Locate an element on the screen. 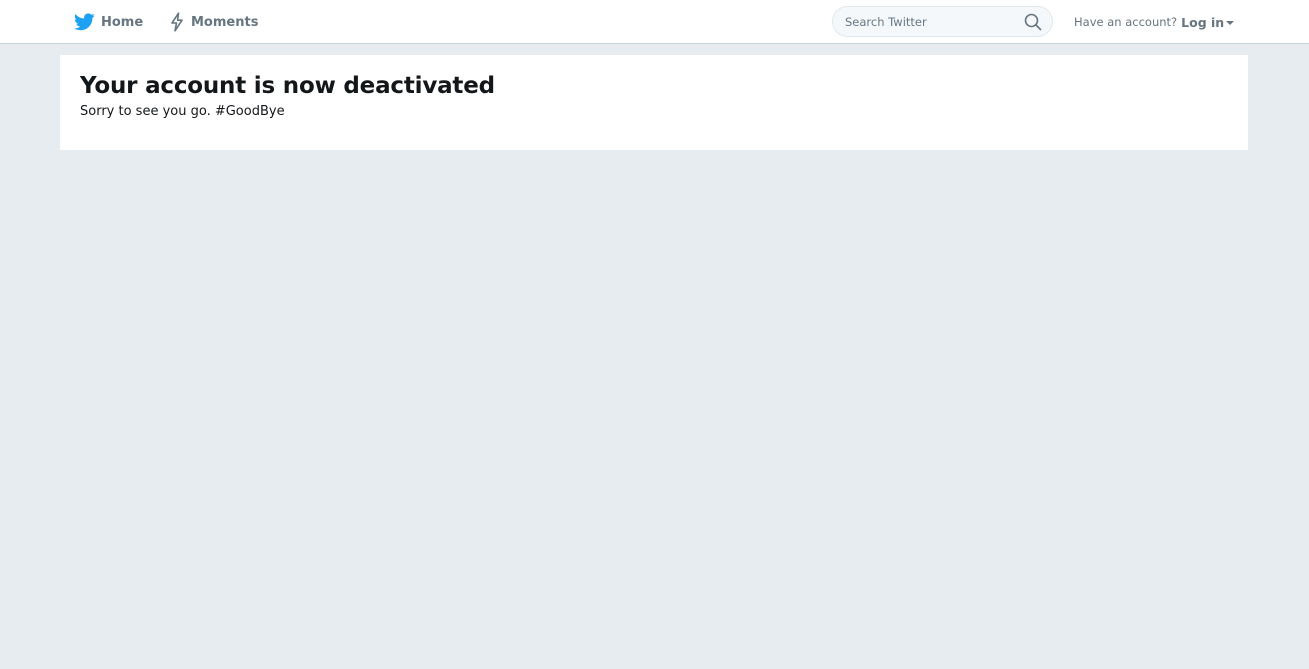 The image size is (1309, 669). login-label: Log in is located at coordinates (1203, 22).